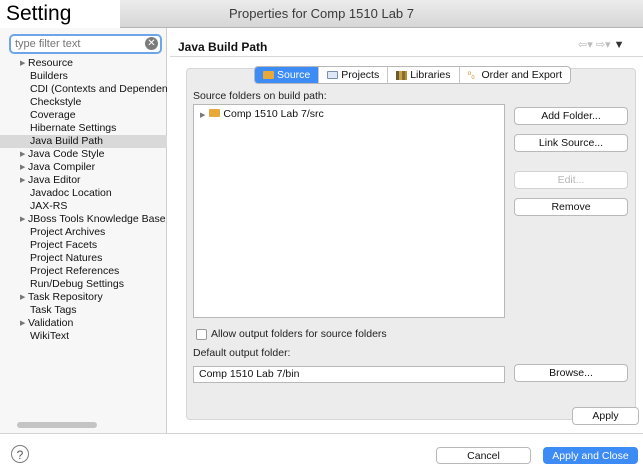  I want to click on apply-button: Apply, so click(605, 416).